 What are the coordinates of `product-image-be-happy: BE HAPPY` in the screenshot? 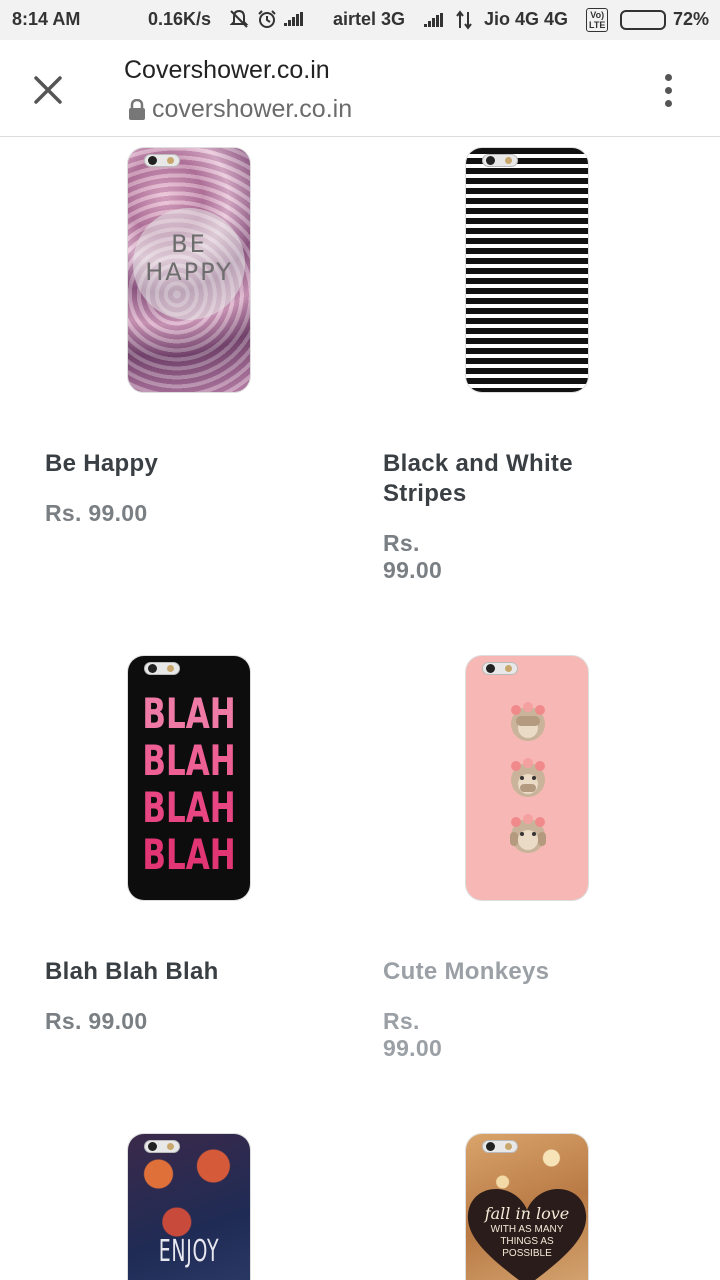 It's located at (189, 270).